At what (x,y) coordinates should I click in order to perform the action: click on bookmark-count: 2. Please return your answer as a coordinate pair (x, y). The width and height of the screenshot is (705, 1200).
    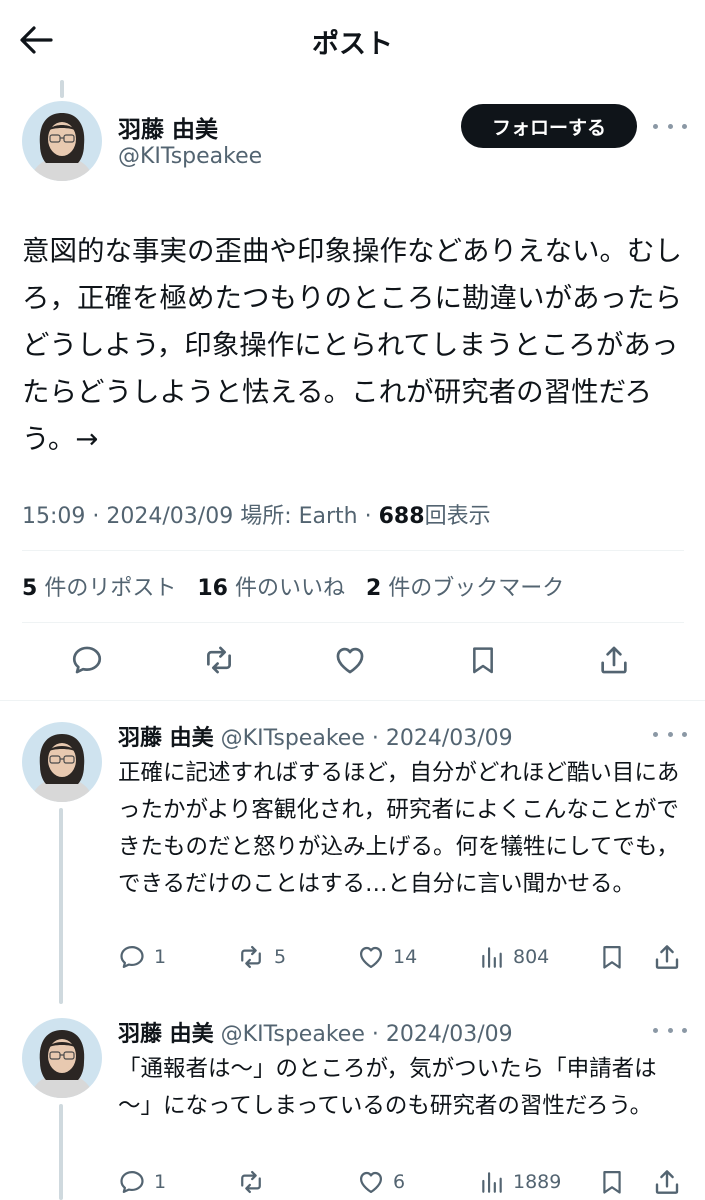
    Looking at the image, I should click on (373, 588).